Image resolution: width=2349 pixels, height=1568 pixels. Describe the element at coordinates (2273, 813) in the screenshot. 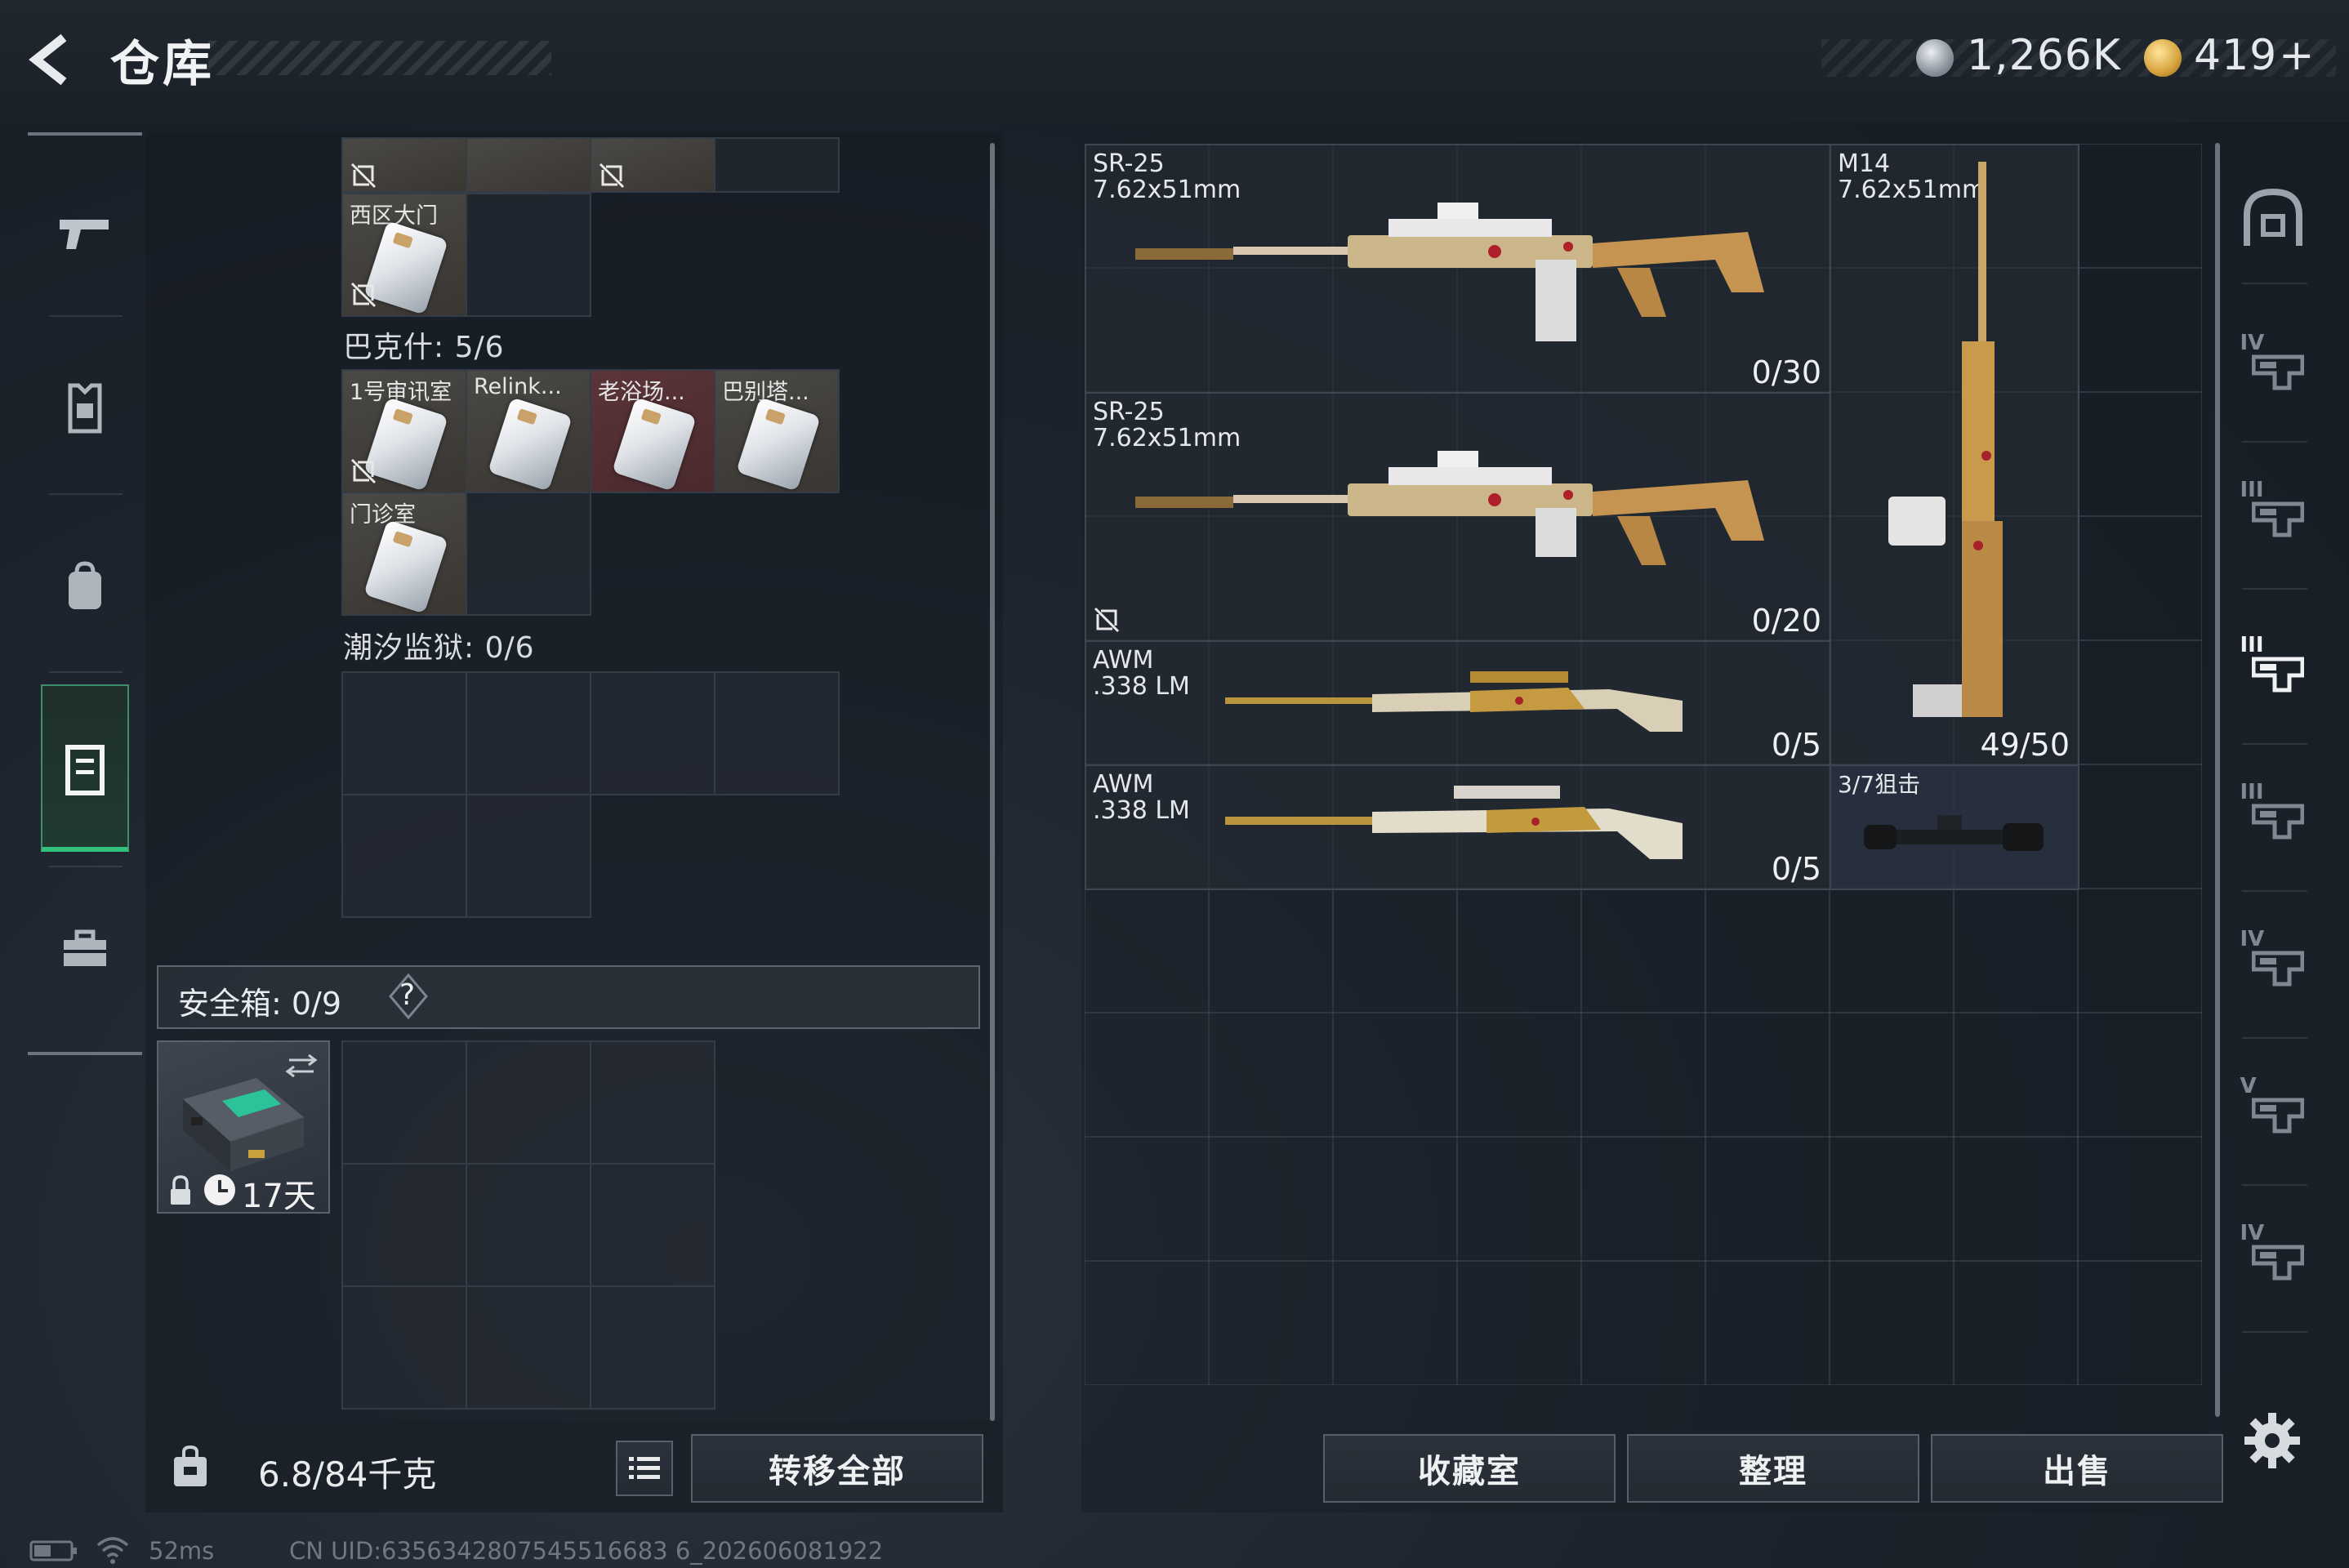

I see `rcol-armor-2: III` at that location.